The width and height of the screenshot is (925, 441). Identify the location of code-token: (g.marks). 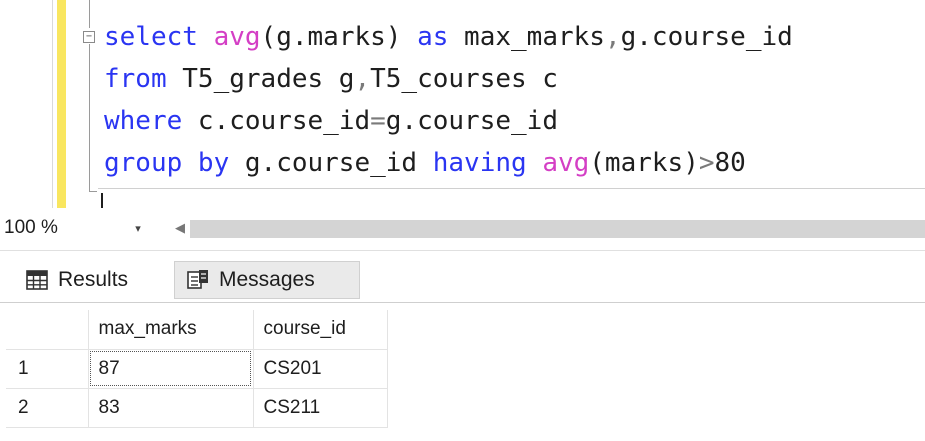
(339, 37).